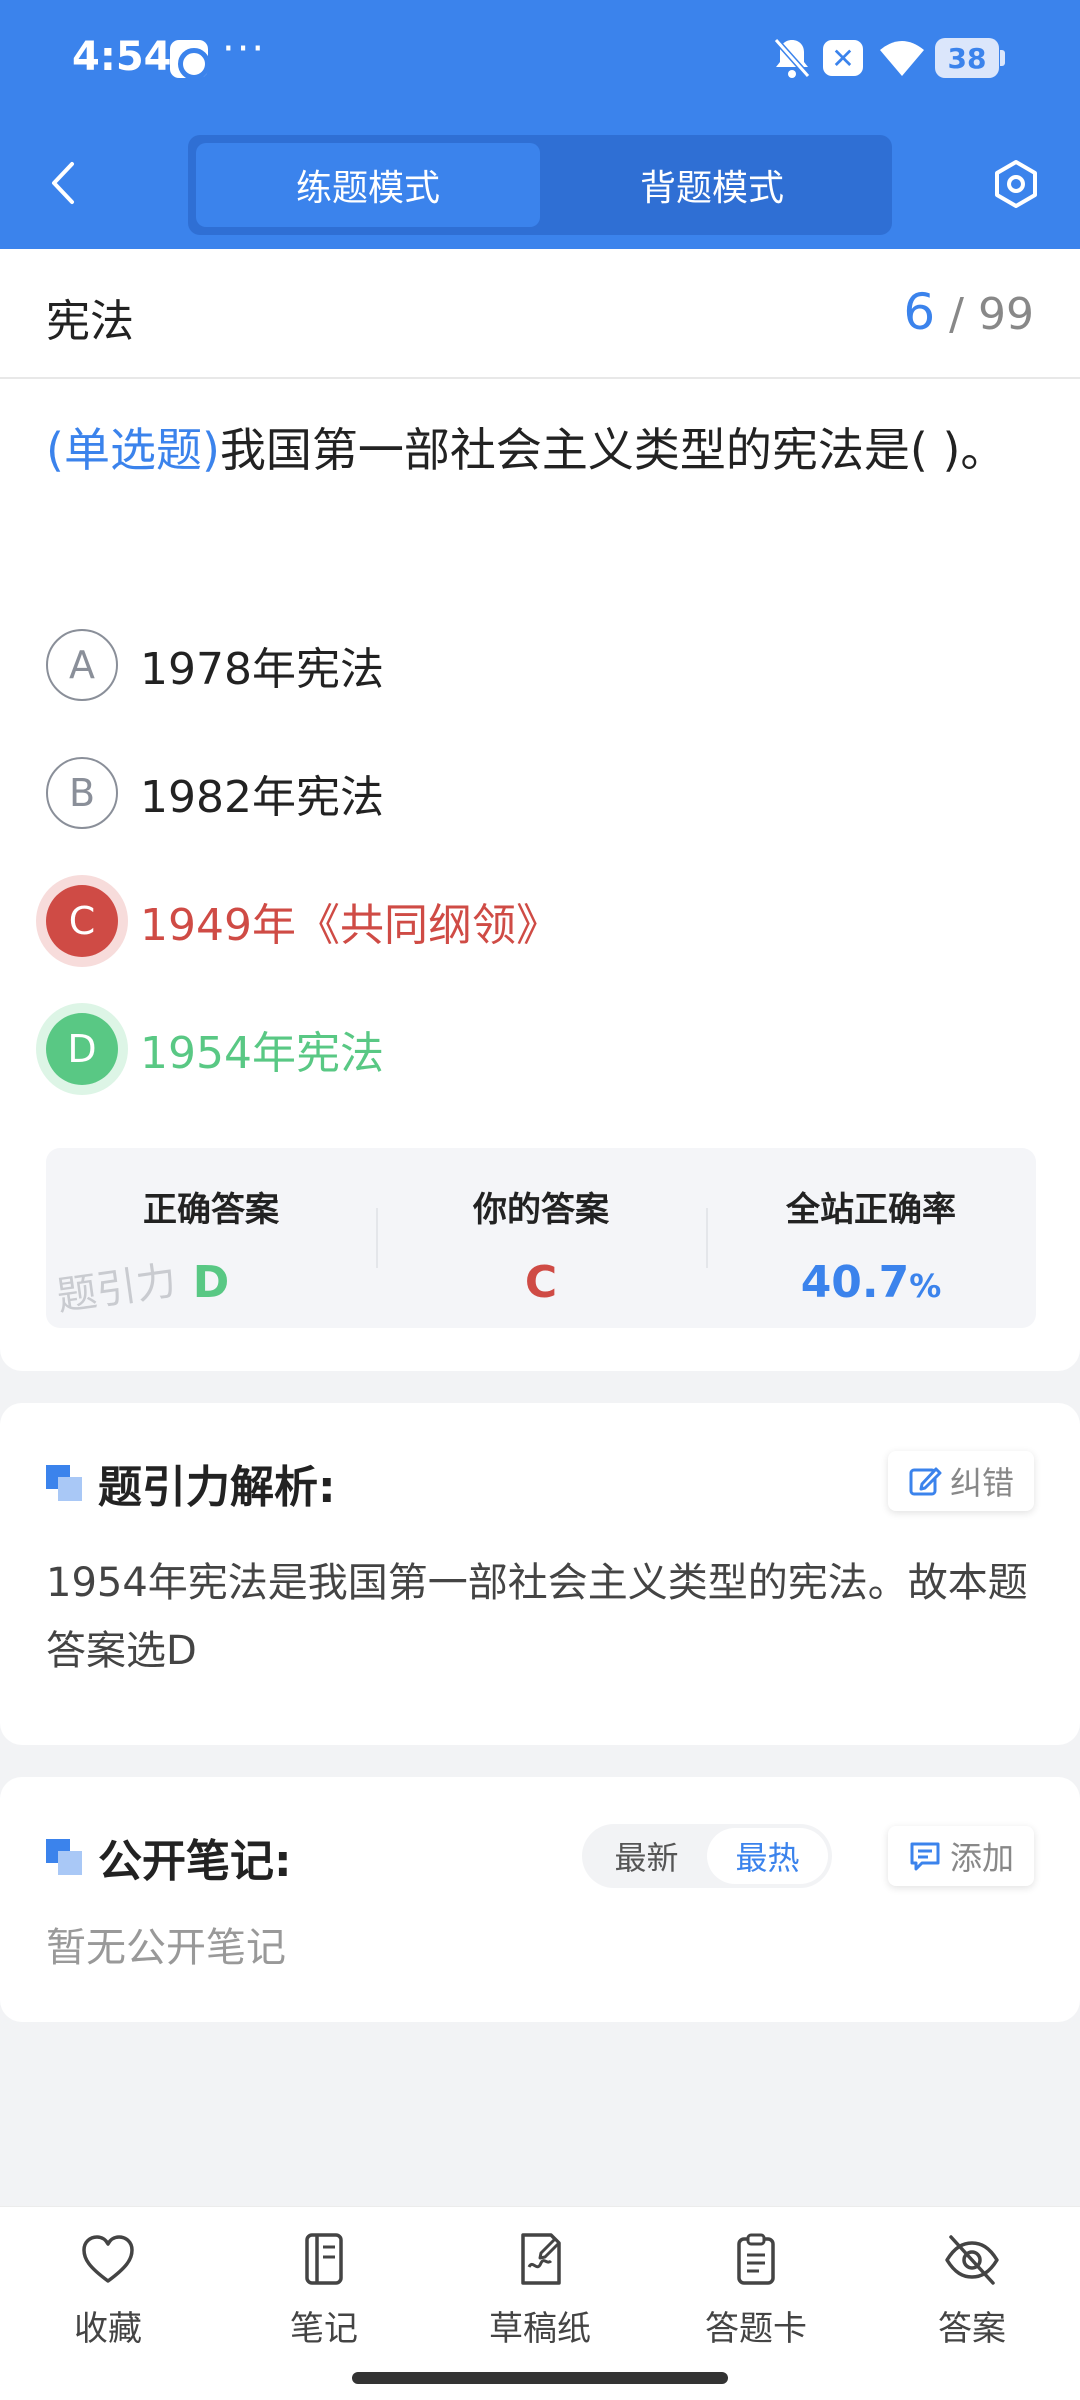 The image size is (1080, 2400). I want to click on report-error-label: 纠错, so click(981, 1483).